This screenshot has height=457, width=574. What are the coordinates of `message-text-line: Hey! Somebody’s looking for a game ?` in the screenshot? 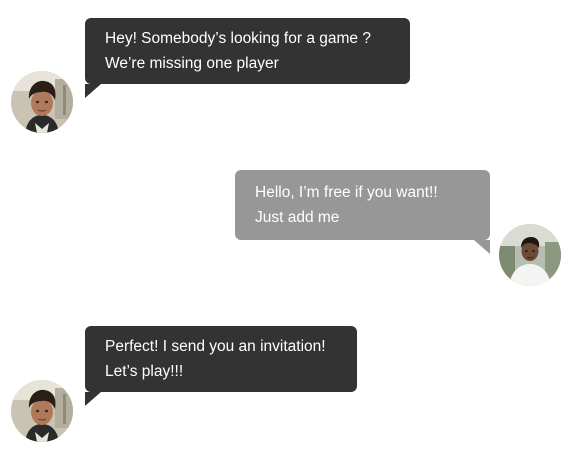 It's located at (238, 38).